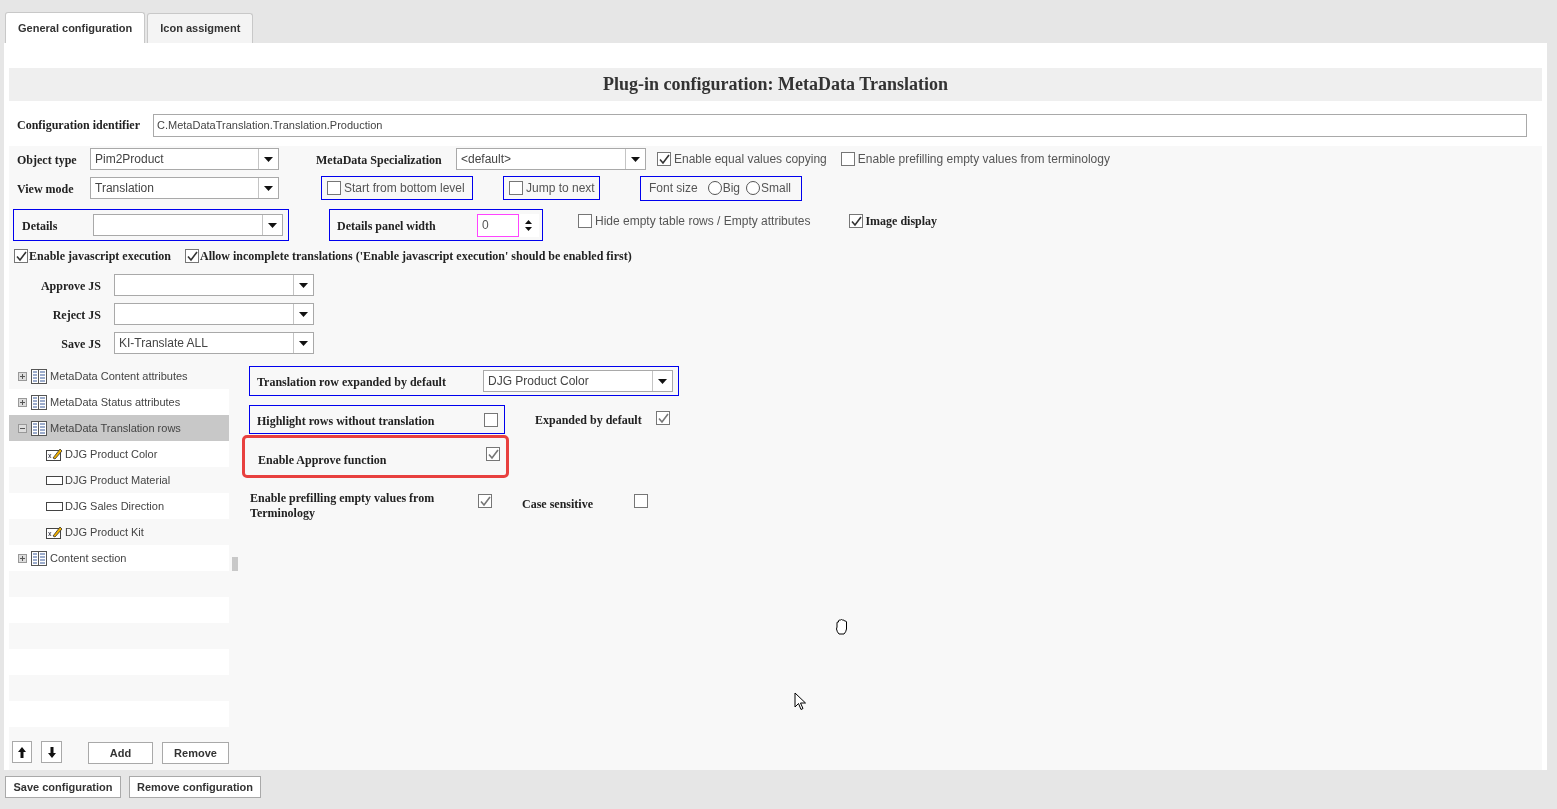 The height and width of the screenshot is (809, 1557). I want to click on field-label: Enable prefilling empty values from Terminology, so click(343, 506).